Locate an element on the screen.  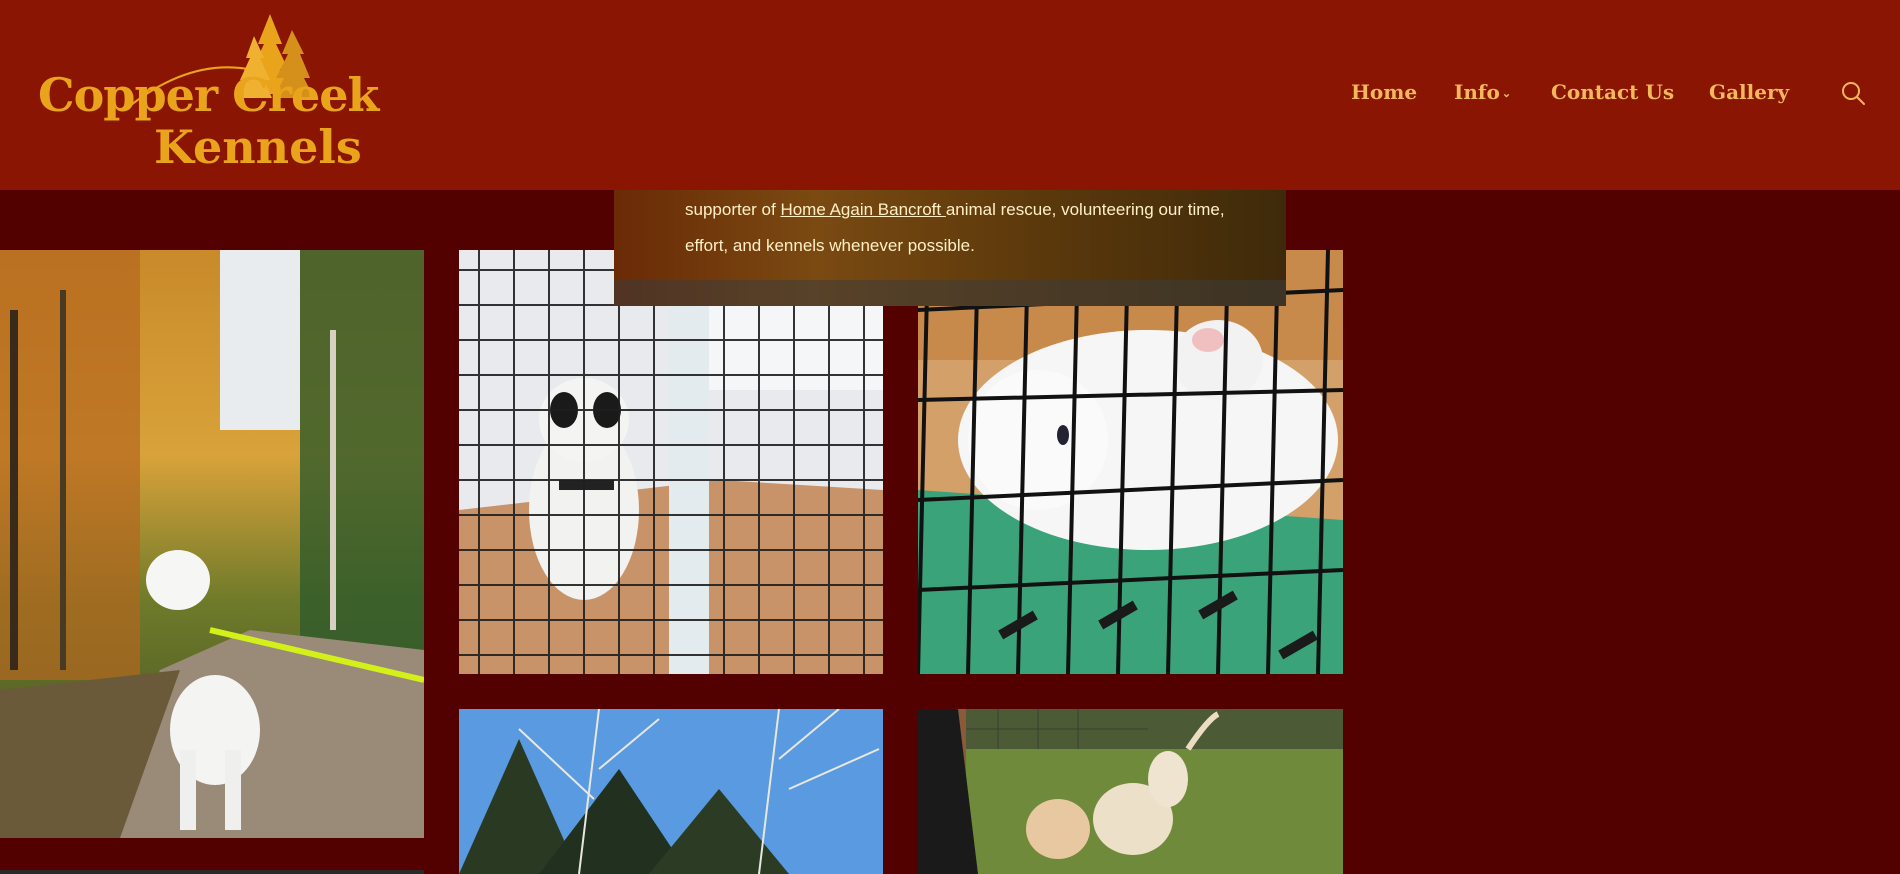
gallery-photo-partial is located at coordinates (212, 872).